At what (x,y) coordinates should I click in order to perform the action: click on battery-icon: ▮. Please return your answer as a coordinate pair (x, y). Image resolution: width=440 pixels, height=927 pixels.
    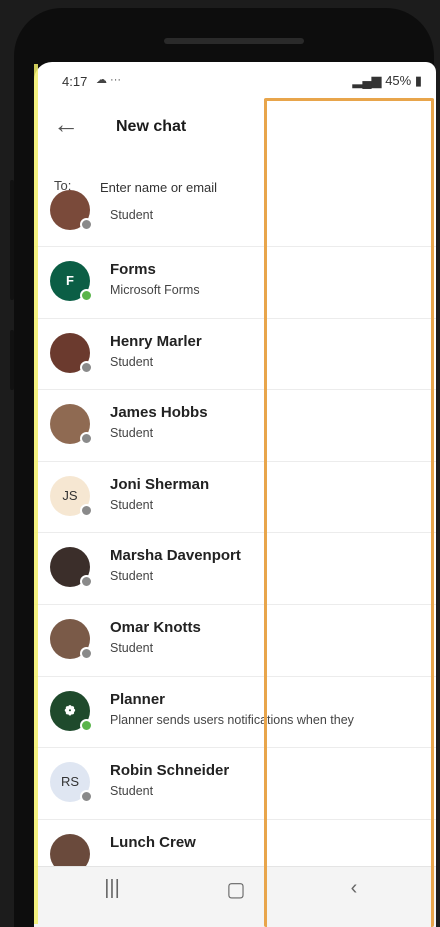
    Looking at the image, I should click on (418, 80).